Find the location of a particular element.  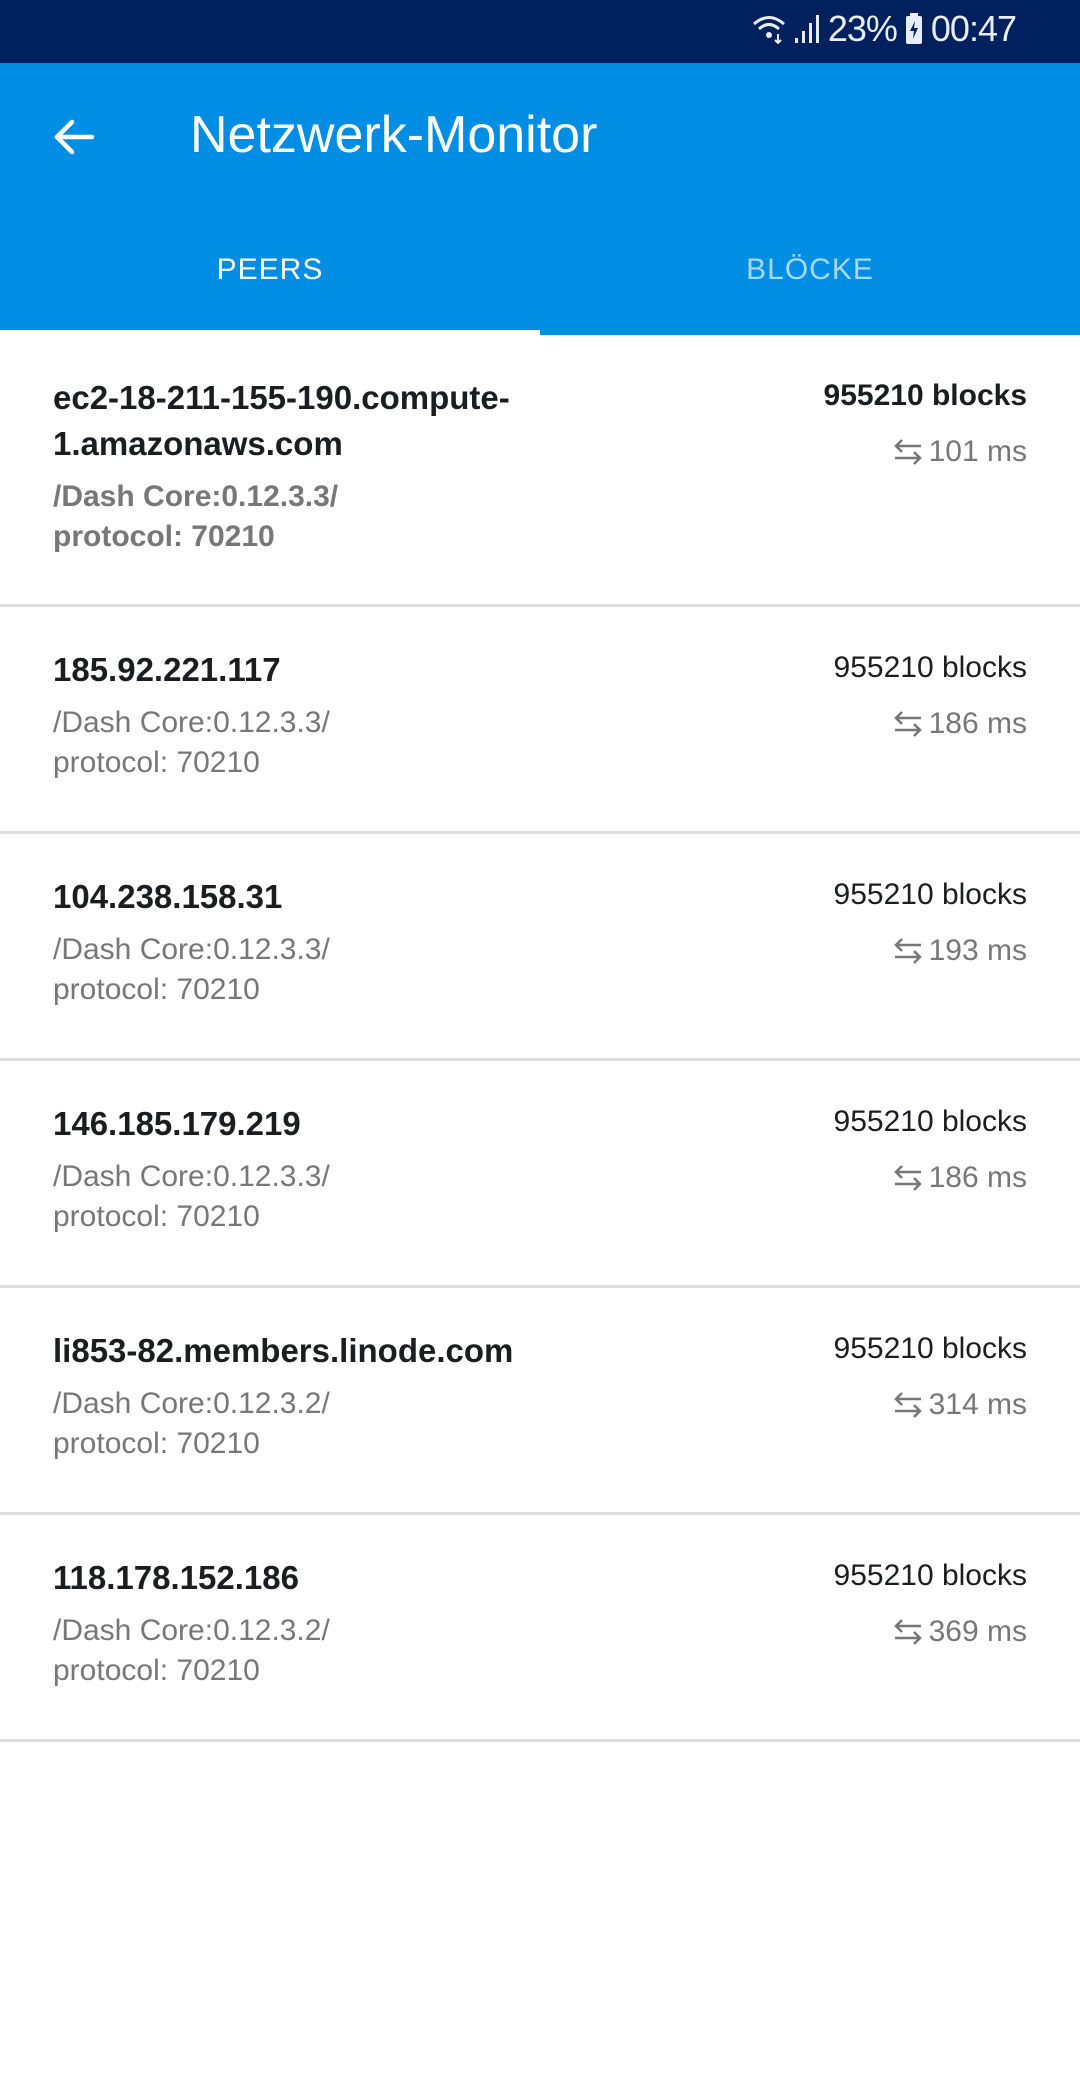

status-bar: 23% 00:47 is located at coordinates (540, 31).